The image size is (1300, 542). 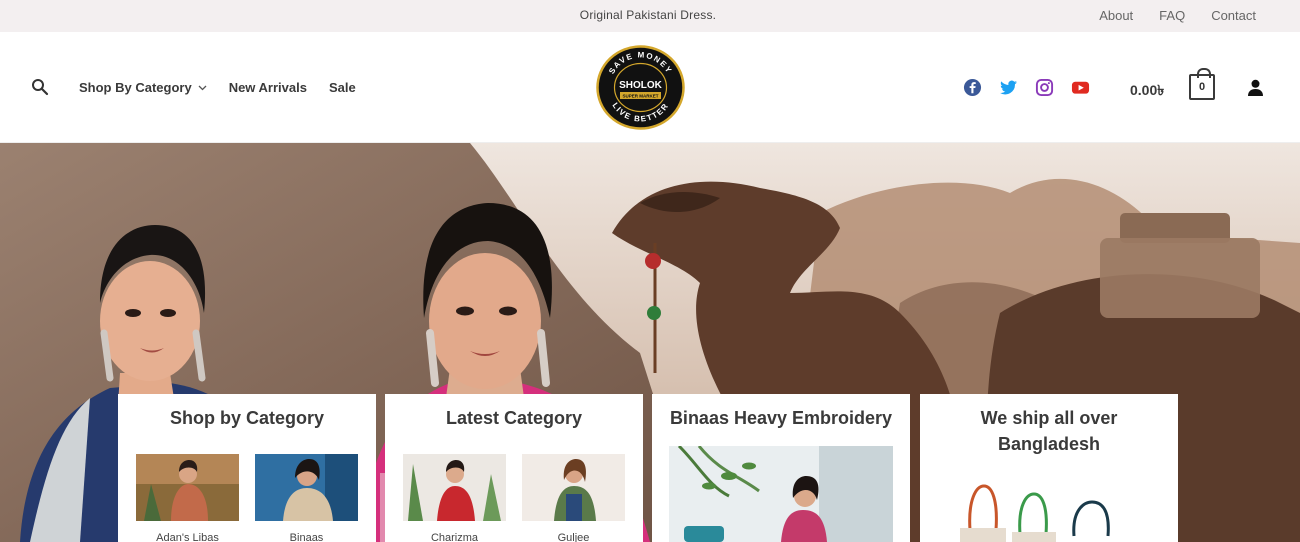 What do you see at coordinates (1233, 15) in the screenshot?
I see `contact-link: Contact` at bounding box center [1233, 15].